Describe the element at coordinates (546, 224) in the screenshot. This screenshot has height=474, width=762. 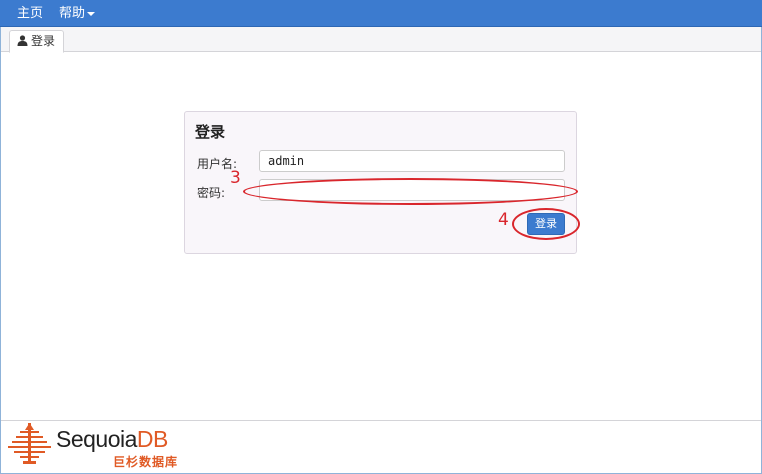
I see `login-button: 登录` at that location.